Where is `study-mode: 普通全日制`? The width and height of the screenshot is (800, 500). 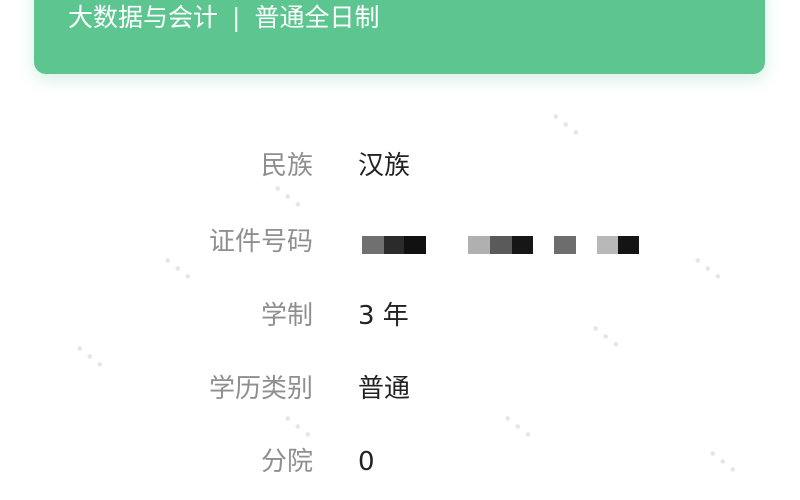 study-mode: 普通全日制 is located at coordinates (317, 17).